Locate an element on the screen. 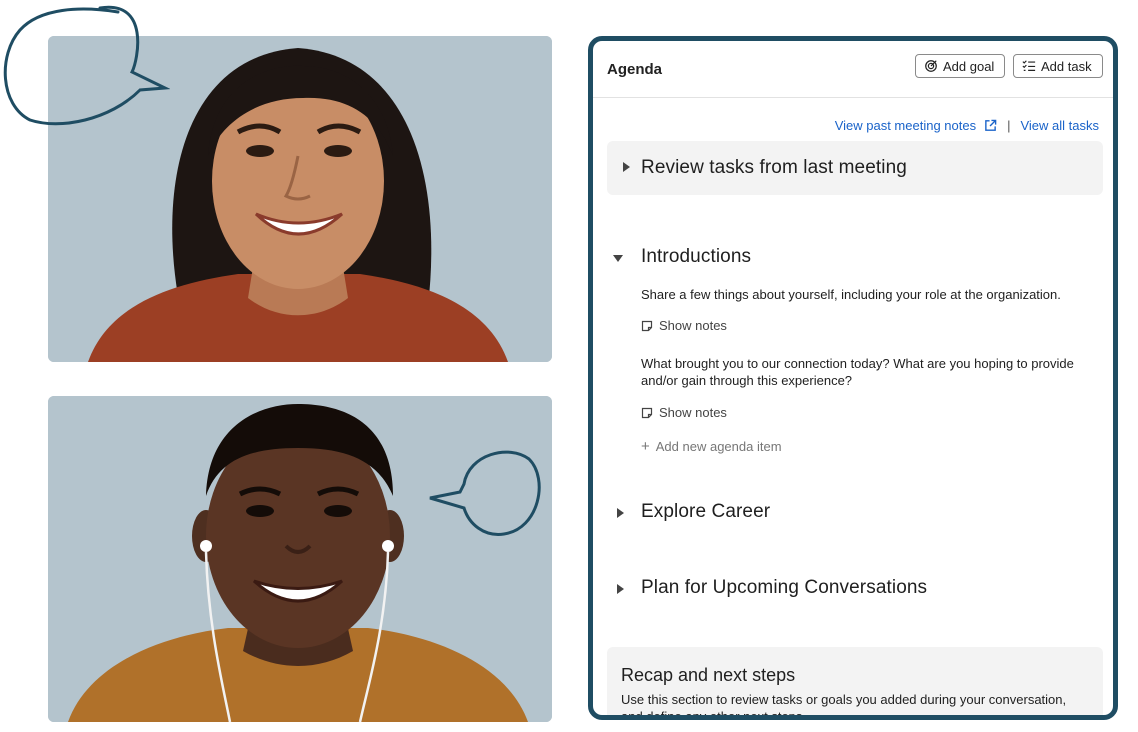  section-review-tasks: Review tasks from last meeting is located at coordinates (855, 168).